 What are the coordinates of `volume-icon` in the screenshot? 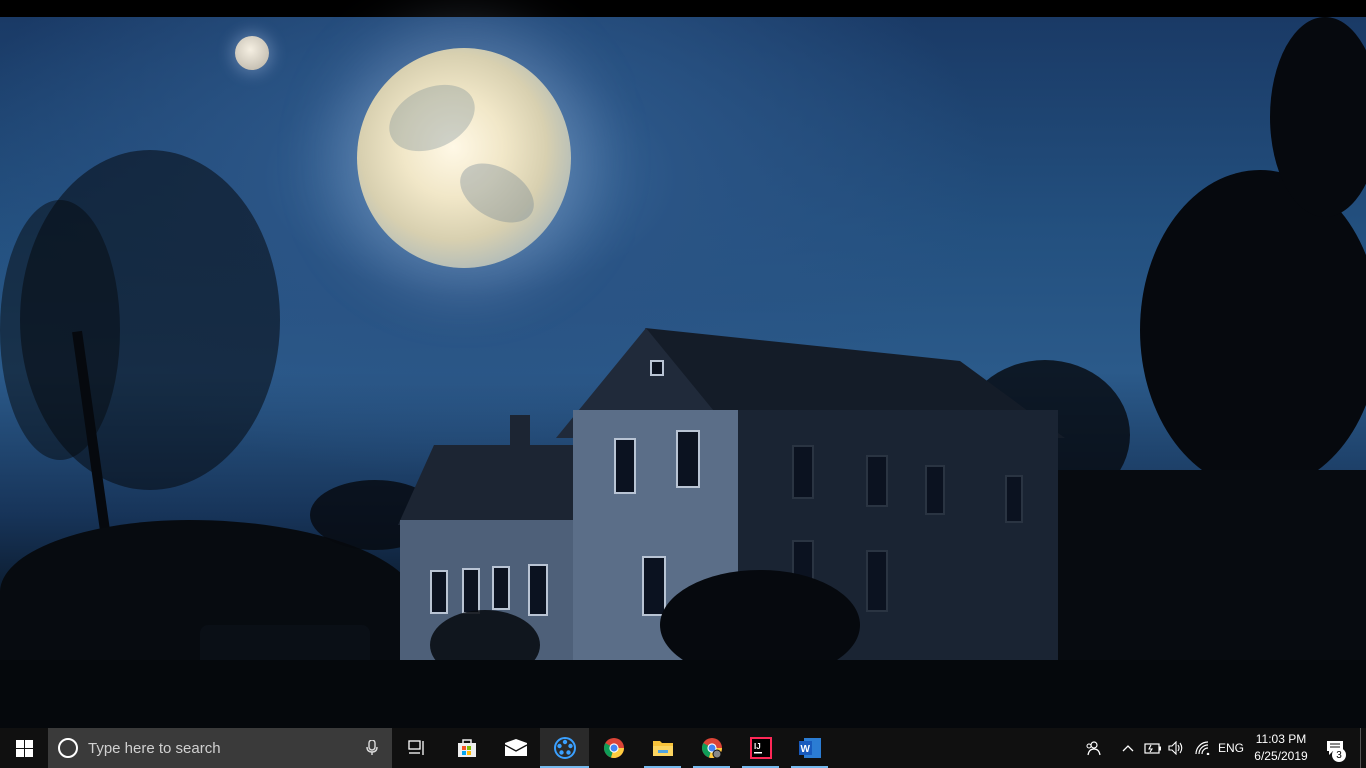 It's located at (1175, 748).